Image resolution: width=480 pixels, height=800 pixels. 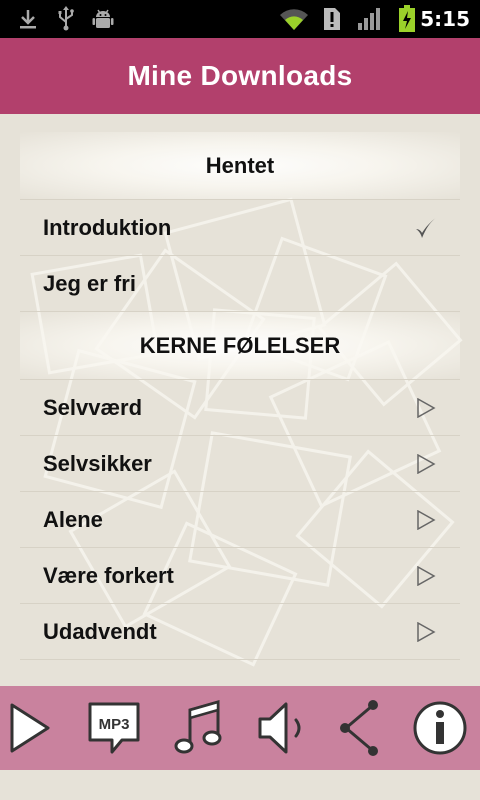 What do you see at coordinates (407, 19) in the screenshot?
I see `battery-charging-icon` at bounding box center [407, 19].